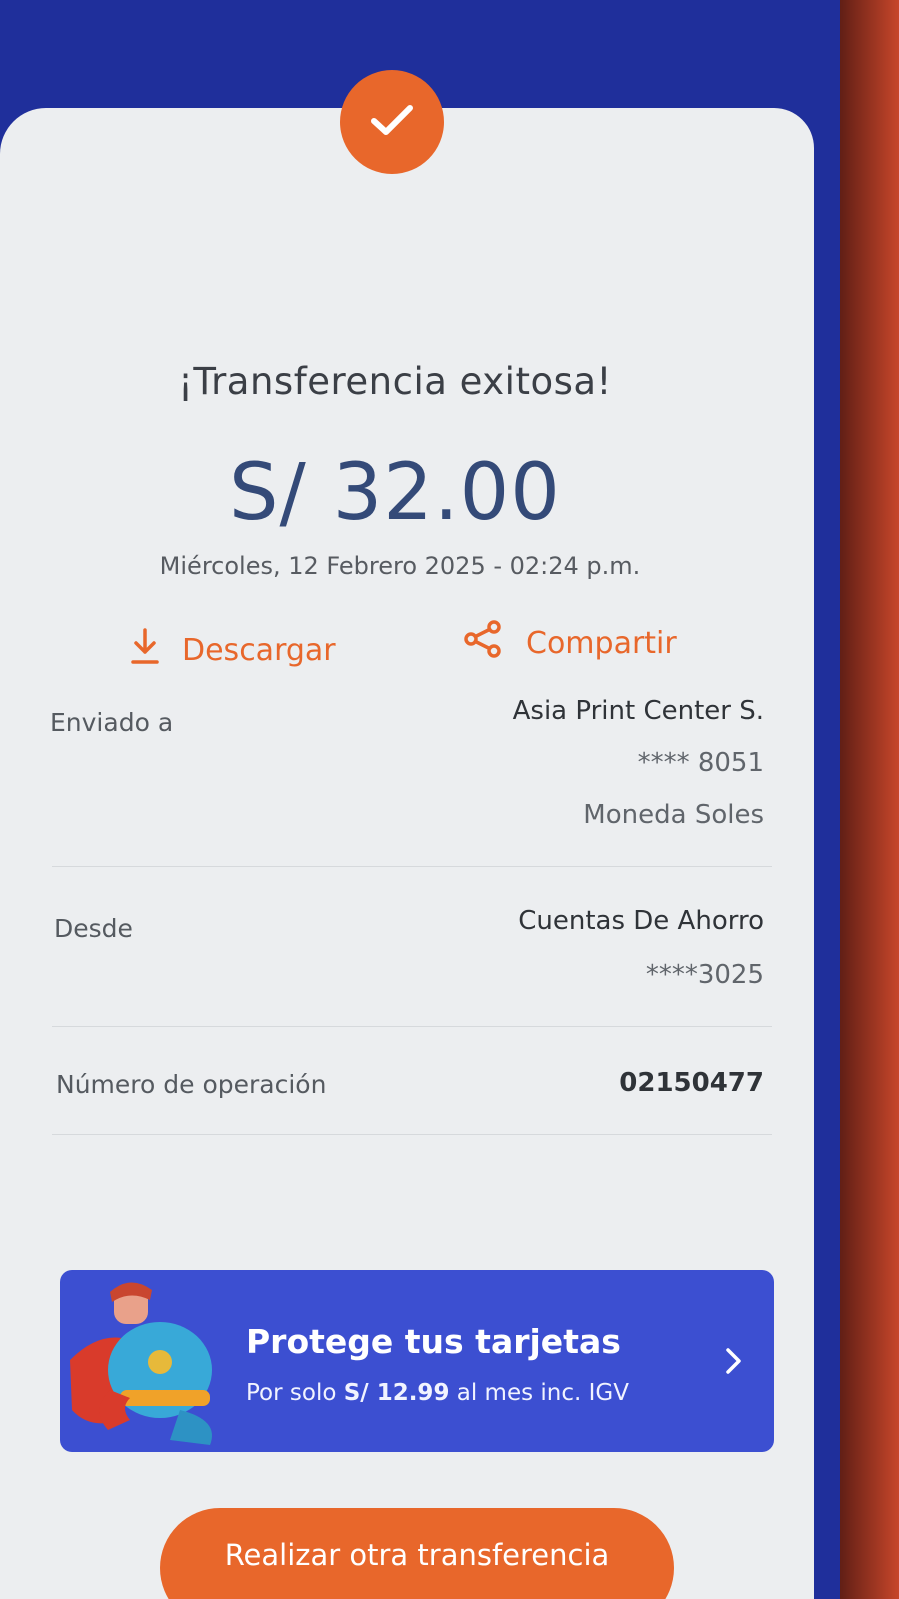  I want to click on operation-number-label: Número de operación, so click(191, 1084).